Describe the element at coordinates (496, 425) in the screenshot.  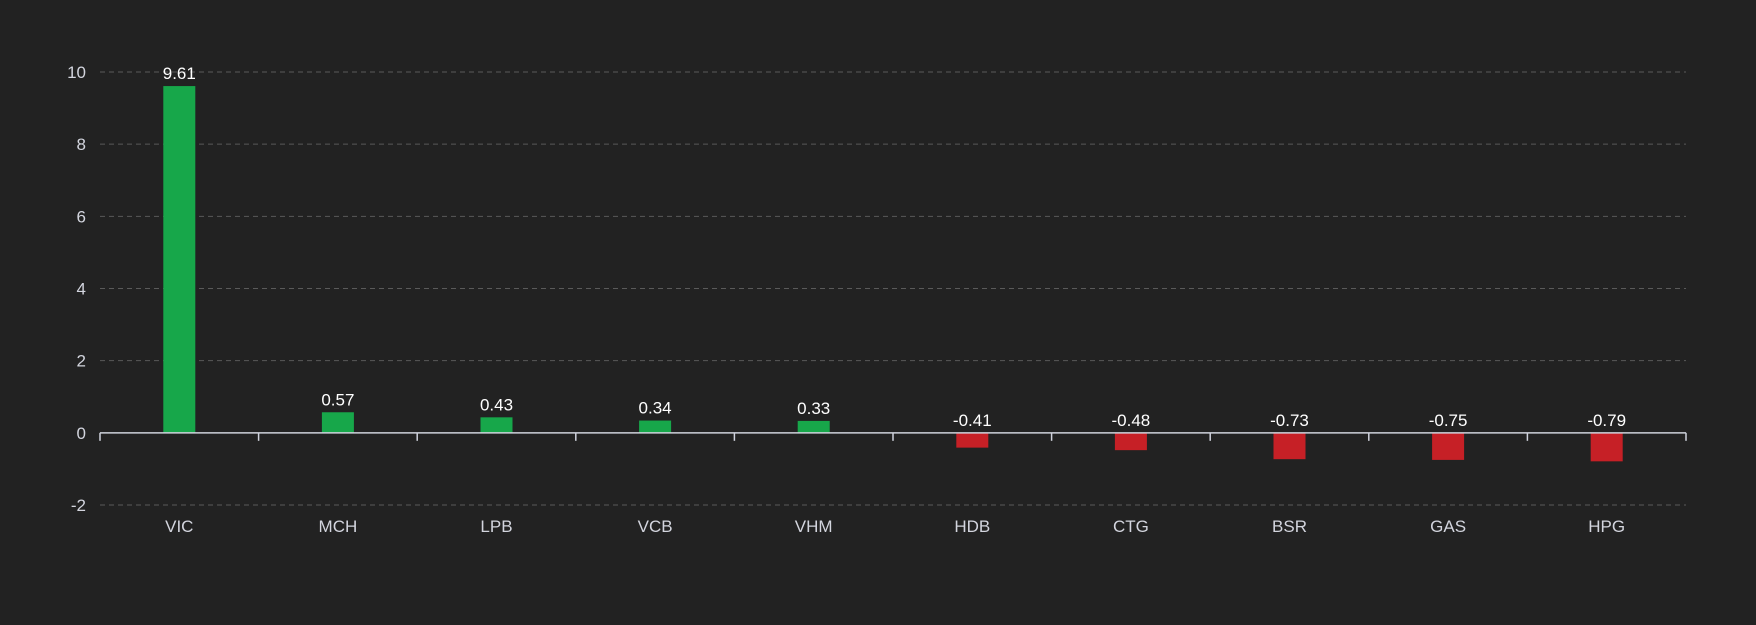
I see `bar-lpb` at that location.